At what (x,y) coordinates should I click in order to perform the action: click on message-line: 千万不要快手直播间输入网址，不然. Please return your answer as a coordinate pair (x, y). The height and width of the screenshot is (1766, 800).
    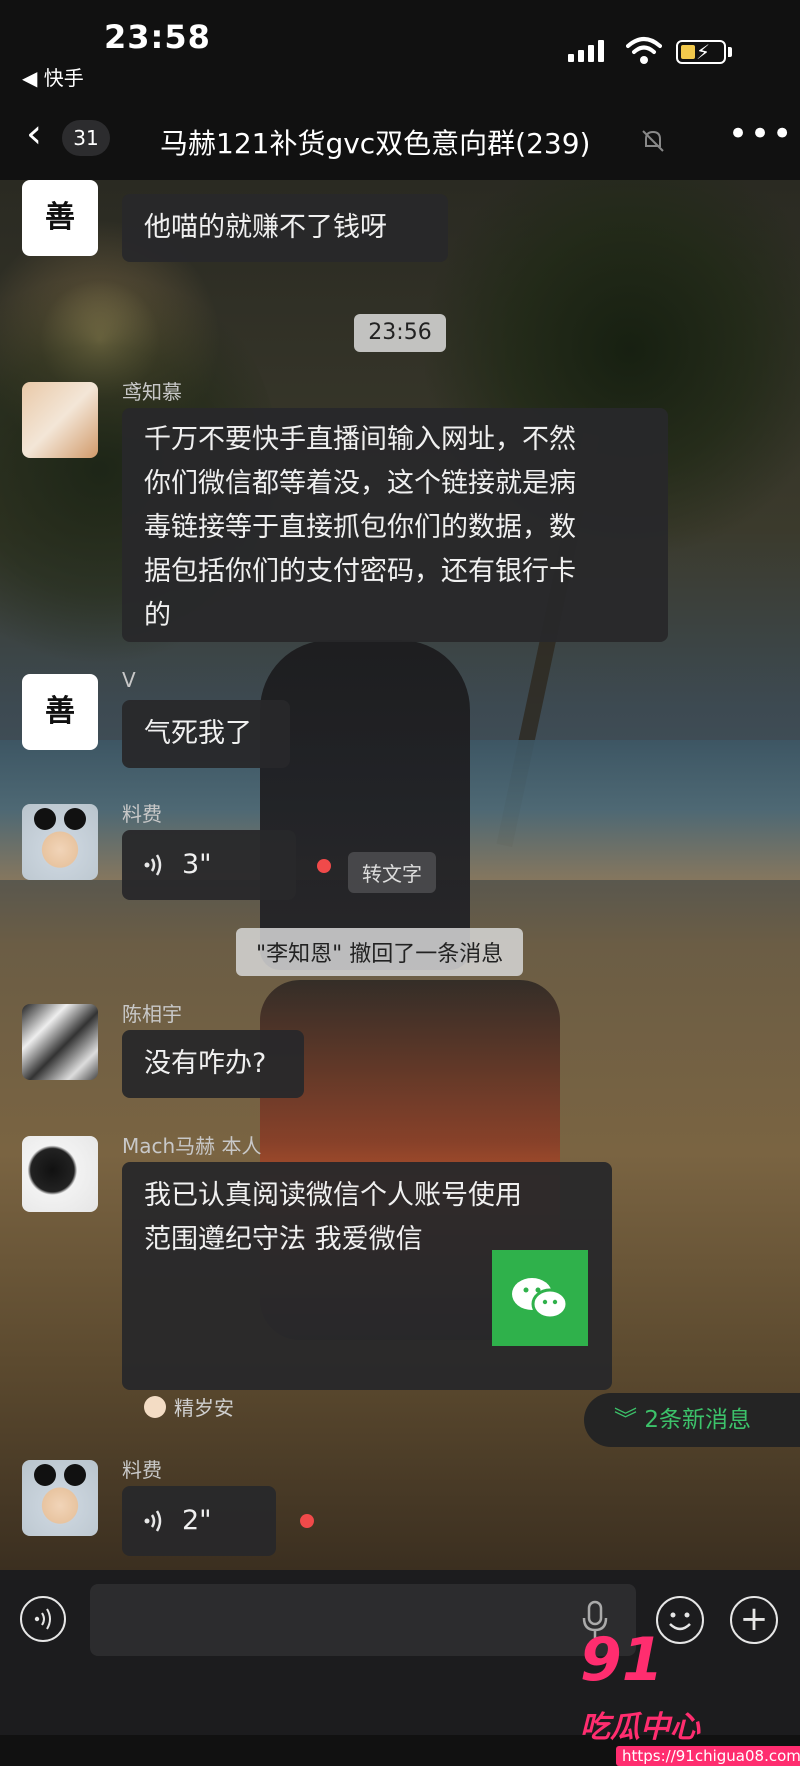
    Looking at the image, I should click on (360, 439).